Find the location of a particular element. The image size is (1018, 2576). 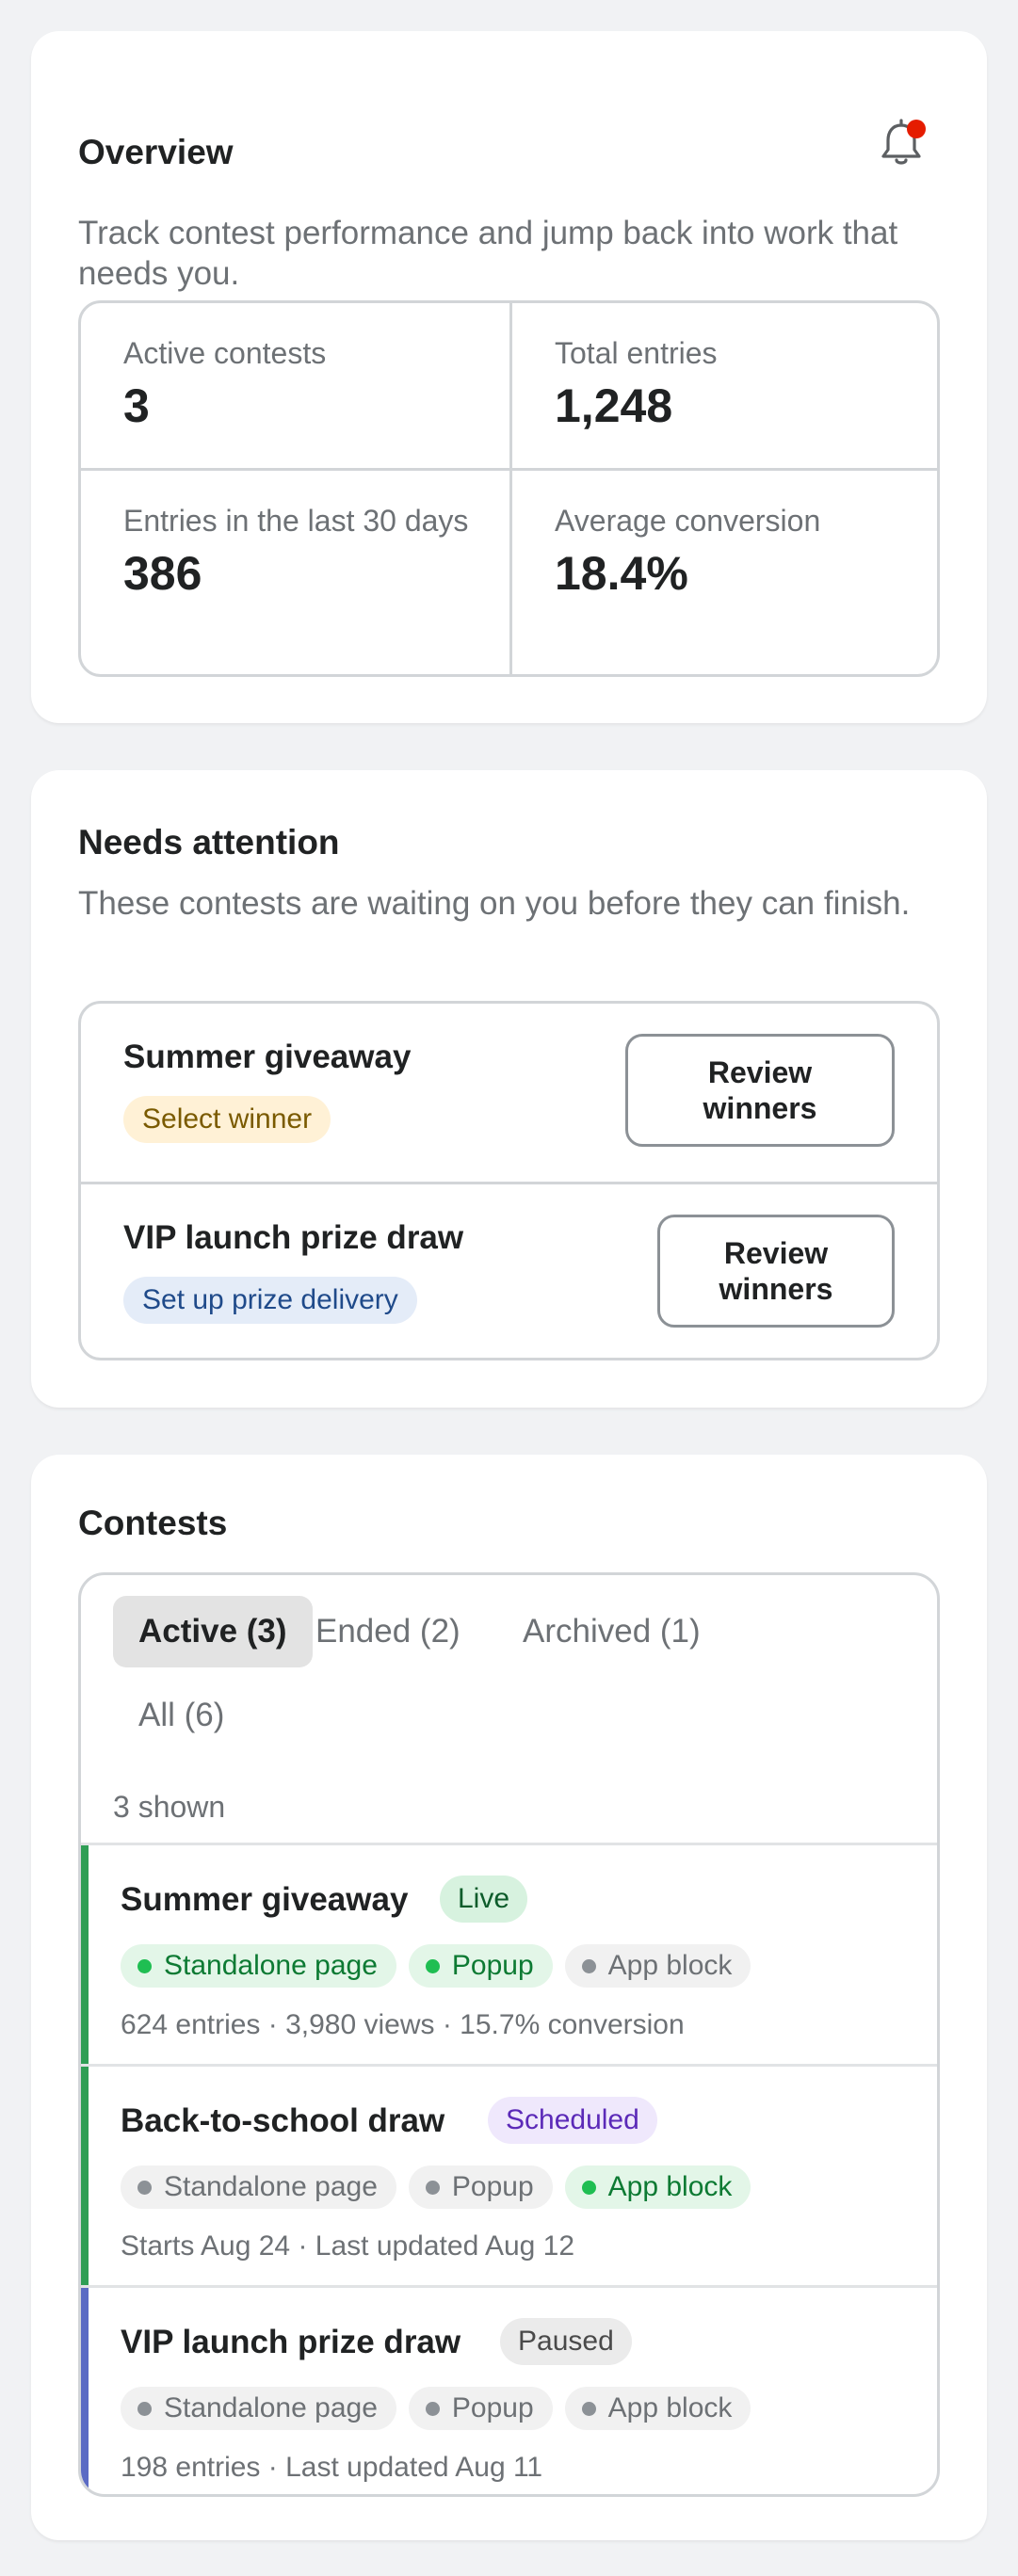

stat-value: 18.4% is located at coordinates (621, 573).